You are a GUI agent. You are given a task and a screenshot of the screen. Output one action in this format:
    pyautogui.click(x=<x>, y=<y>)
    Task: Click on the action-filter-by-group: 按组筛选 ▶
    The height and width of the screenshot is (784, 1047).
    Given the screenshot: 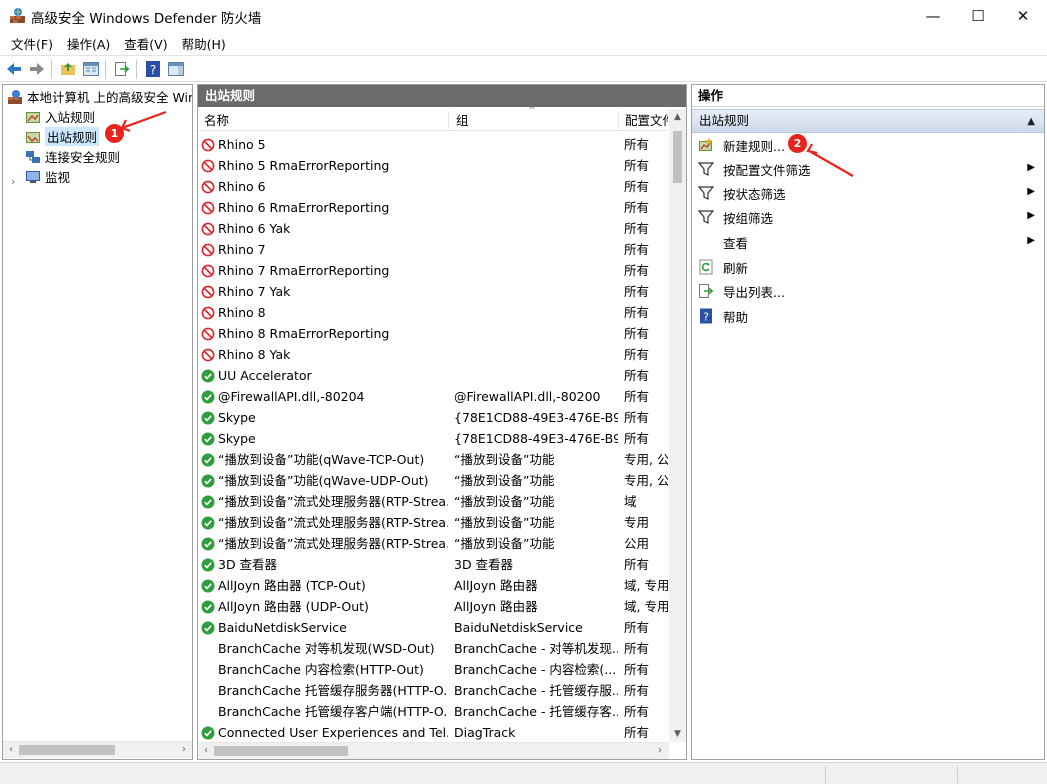 What is the action you would take?
    pyautogui.click(x=868, y=217)
    